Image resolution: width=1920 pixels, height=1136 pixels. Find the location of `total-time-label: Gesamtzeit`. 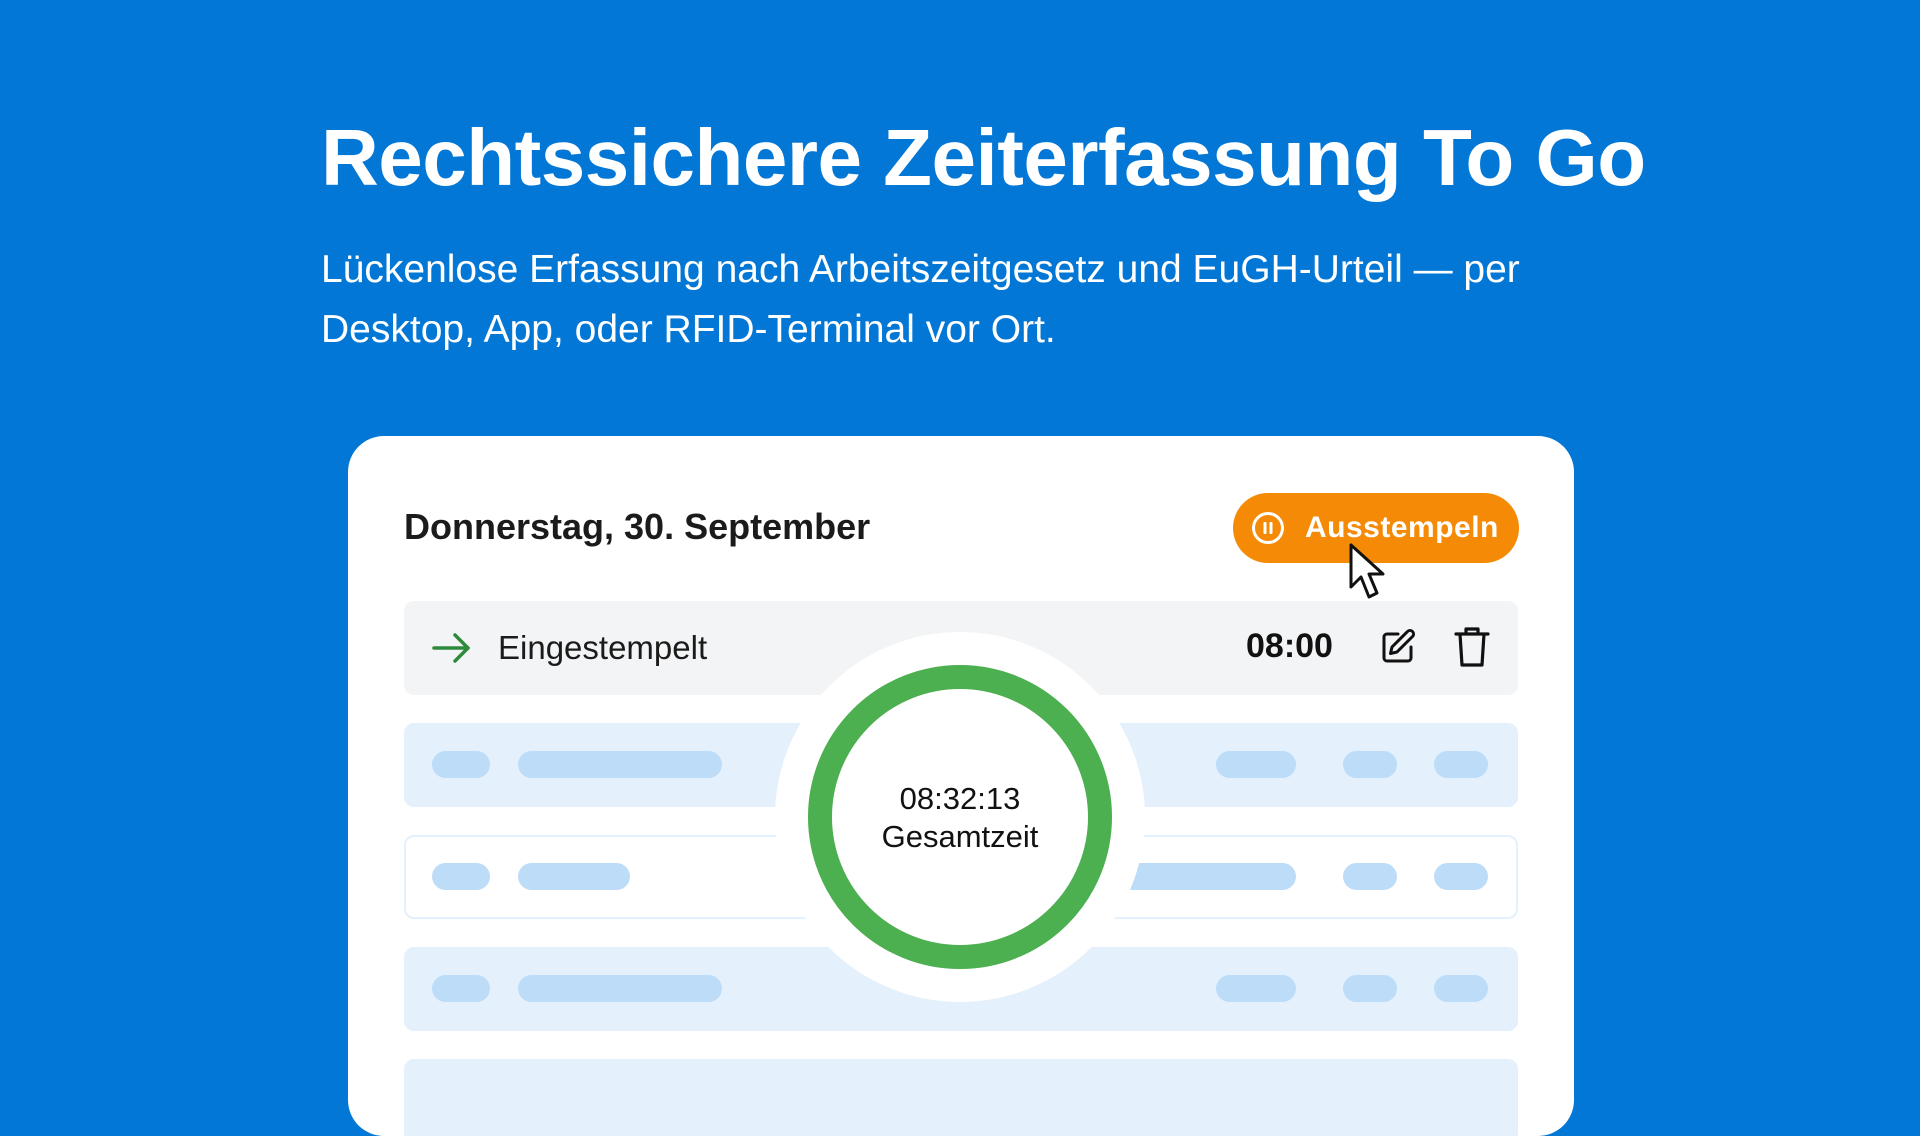

total-time-label: Gesamtzeit is located at coordinates (960, 836).